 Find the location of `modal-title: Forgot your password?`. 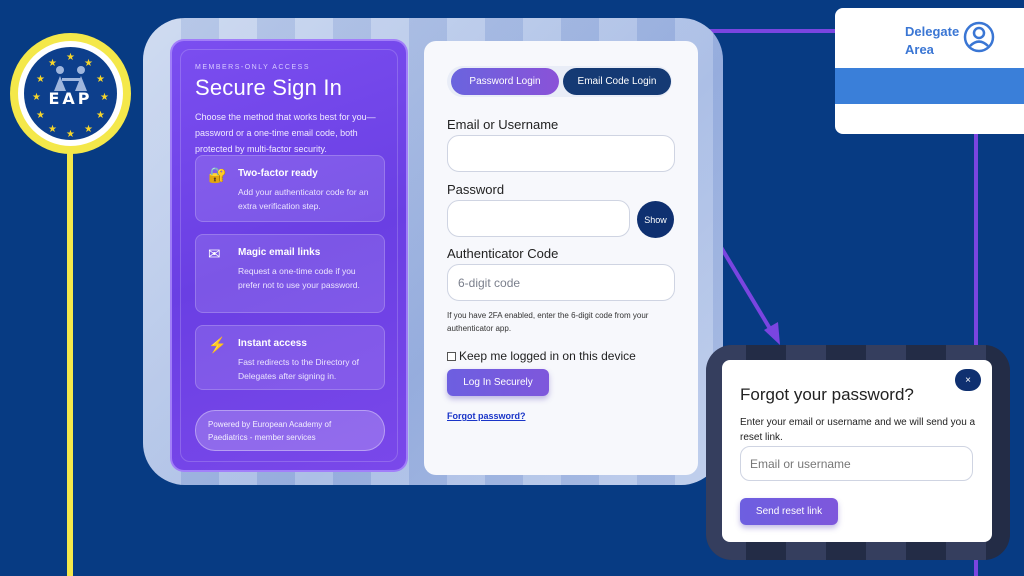

modal-title: Forgot your password? is located at coordinates (827, 394).